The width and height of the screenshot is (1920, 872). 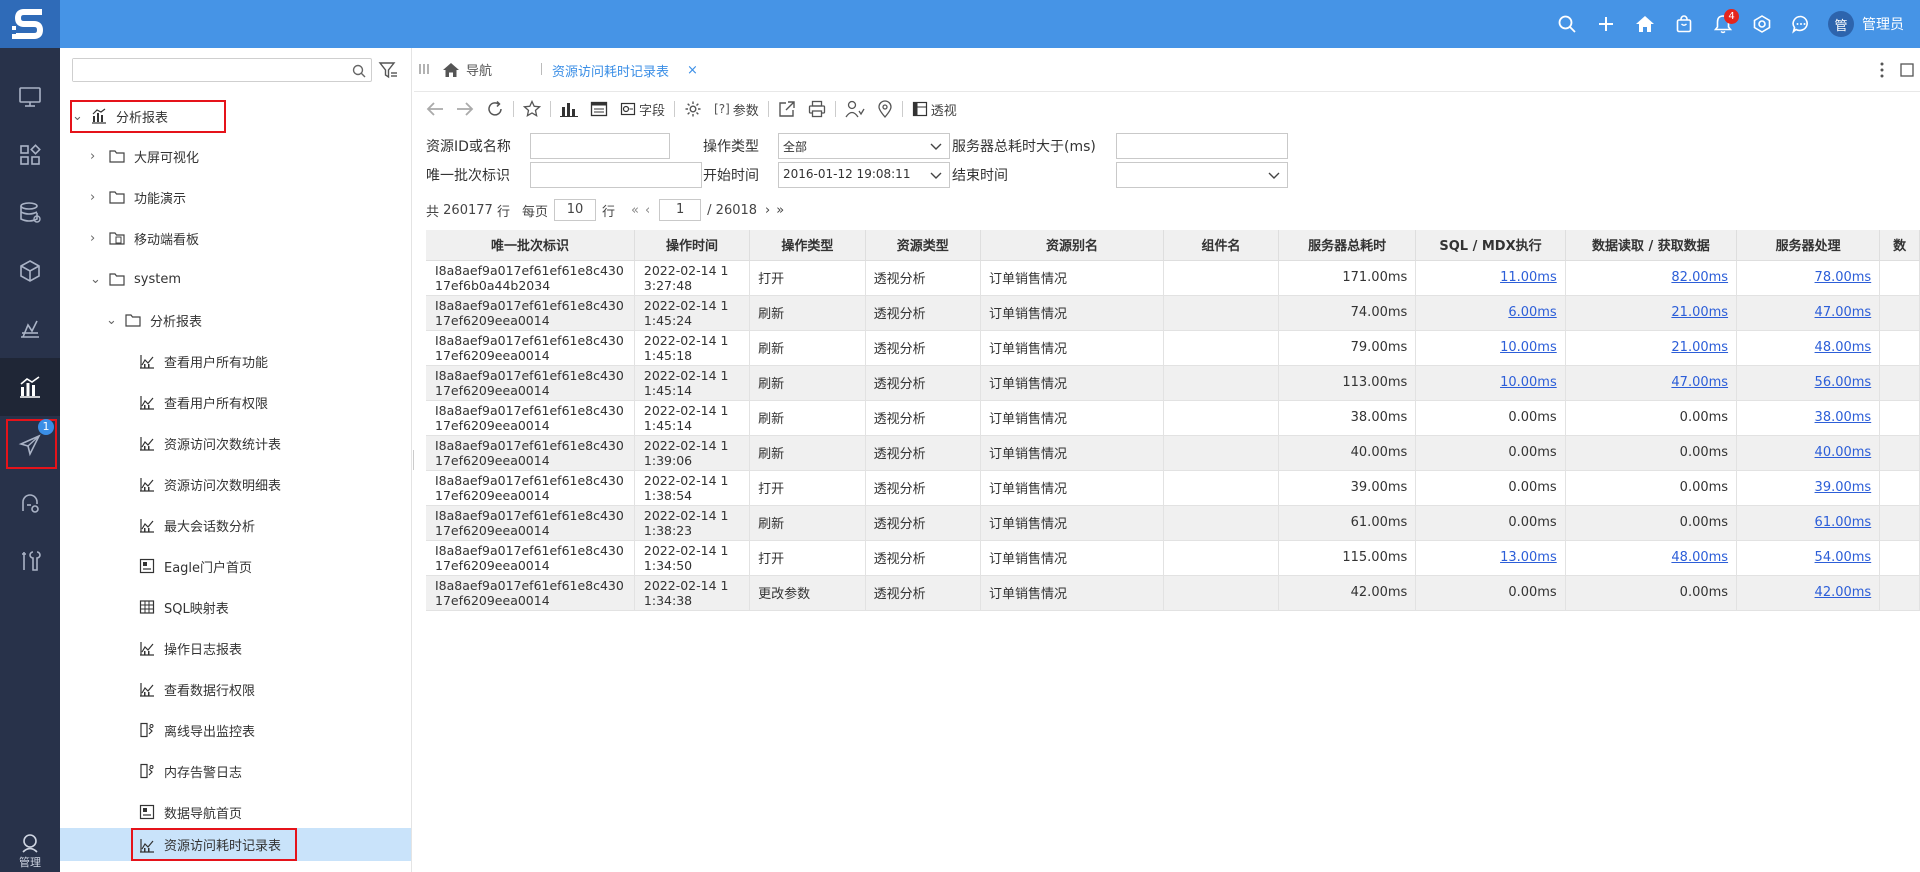 I want to click on server-time-input, so click(x=1202, y=146).